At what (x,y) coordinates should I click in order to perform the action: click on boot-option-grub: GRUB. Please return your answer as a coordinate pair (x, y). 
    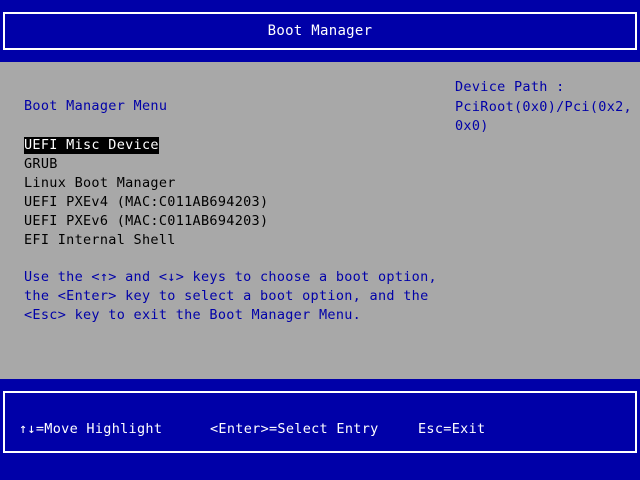
    Looking at the image, I should click on (146, 164).